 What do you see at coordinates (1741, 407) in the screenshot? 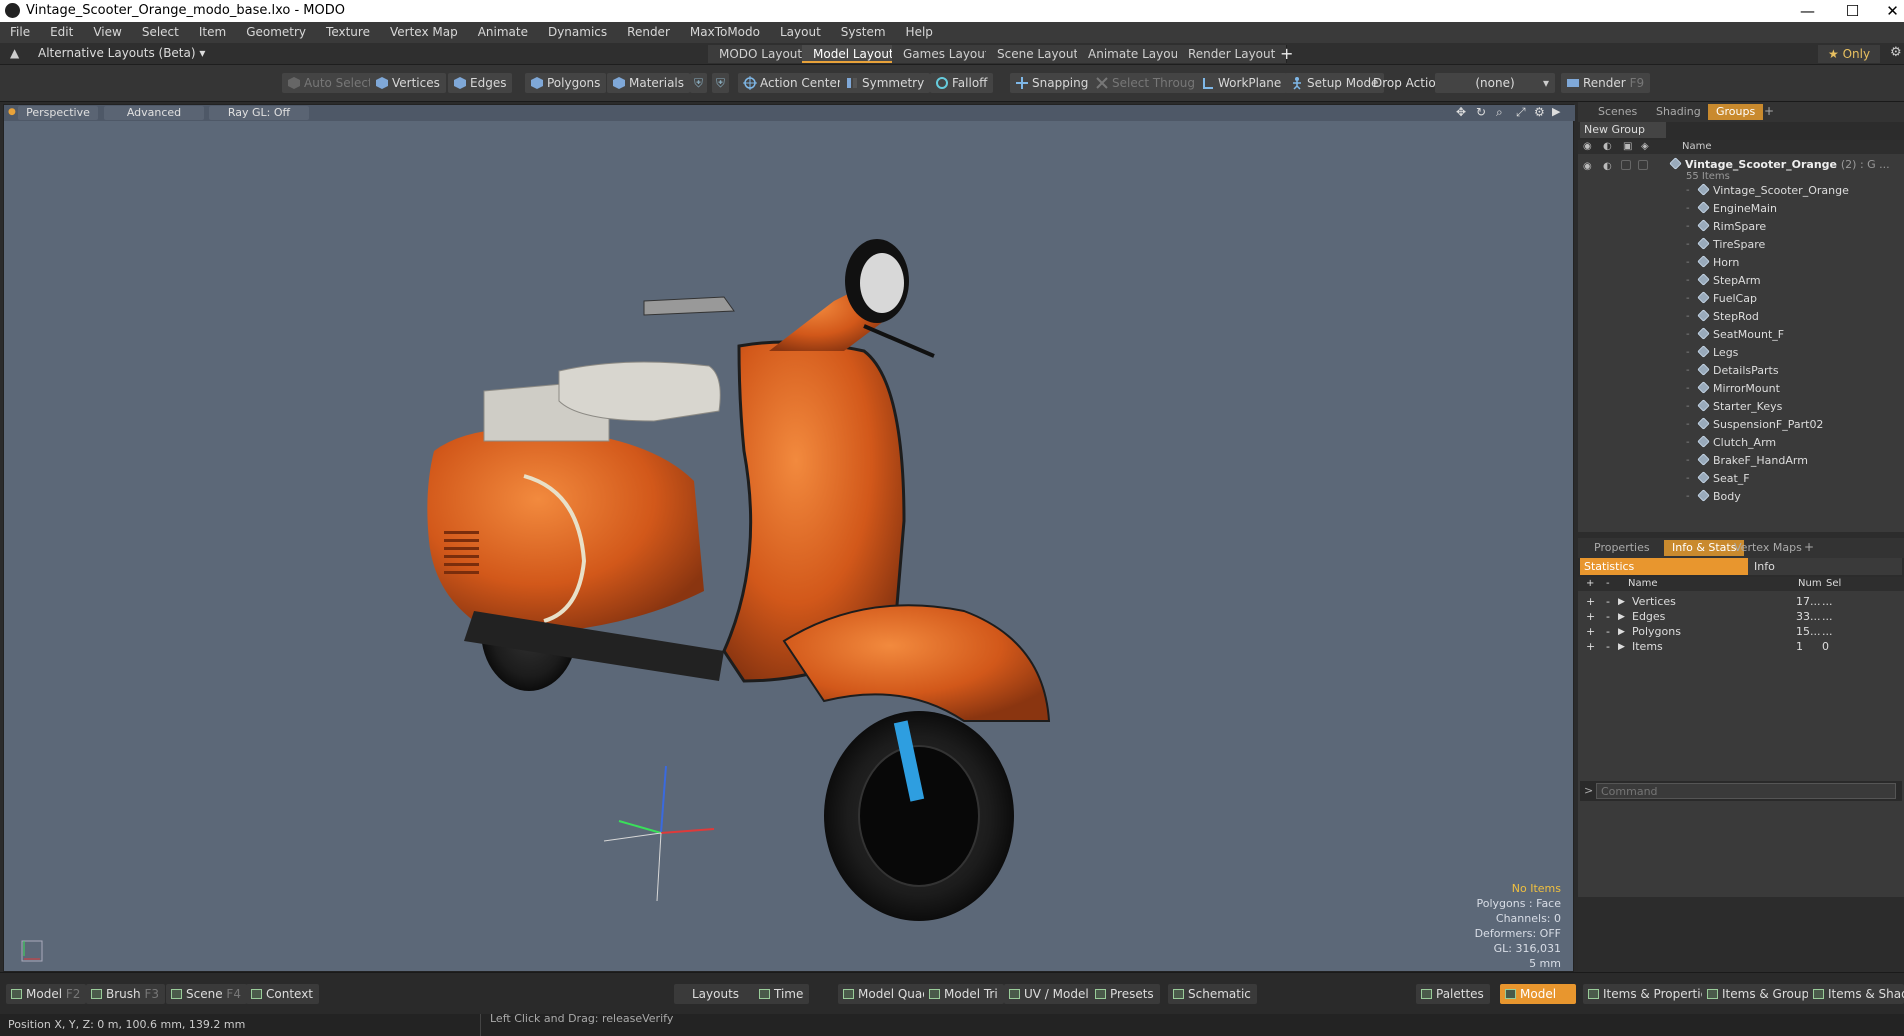
I see `group-item-row: - Starter_Keys` at bounding box center [1741, 407].